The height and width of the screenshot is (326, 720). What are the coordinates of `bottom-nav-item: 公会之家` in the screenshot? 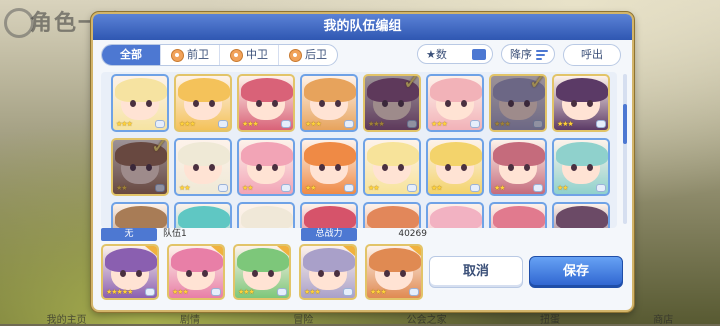 It's located at (427, 318).